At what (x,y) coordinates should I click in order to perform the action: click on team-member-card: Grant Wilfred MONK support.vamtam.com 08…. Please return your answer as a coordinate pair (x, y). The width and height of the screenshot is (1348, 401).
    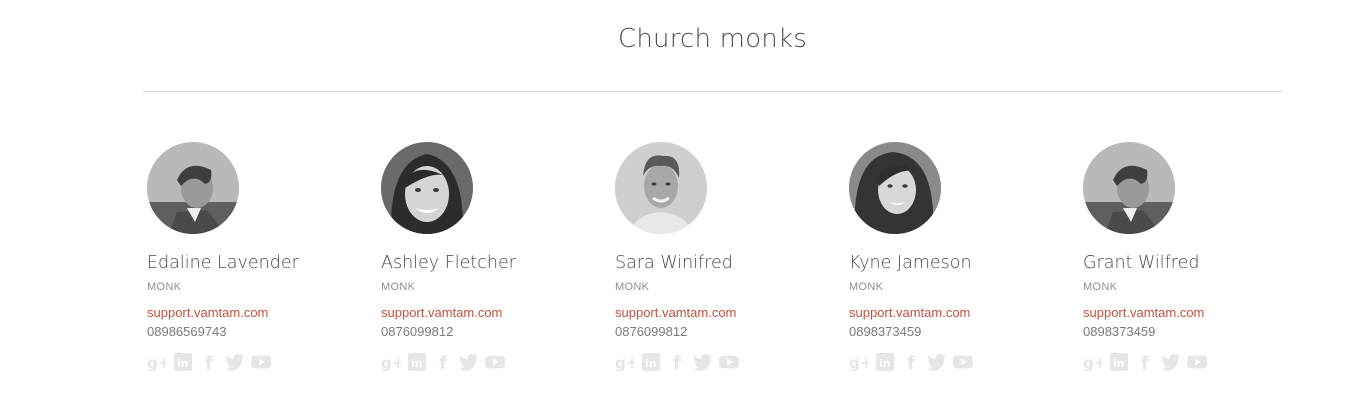
    Looking at the image, I should click on (1193, 256).